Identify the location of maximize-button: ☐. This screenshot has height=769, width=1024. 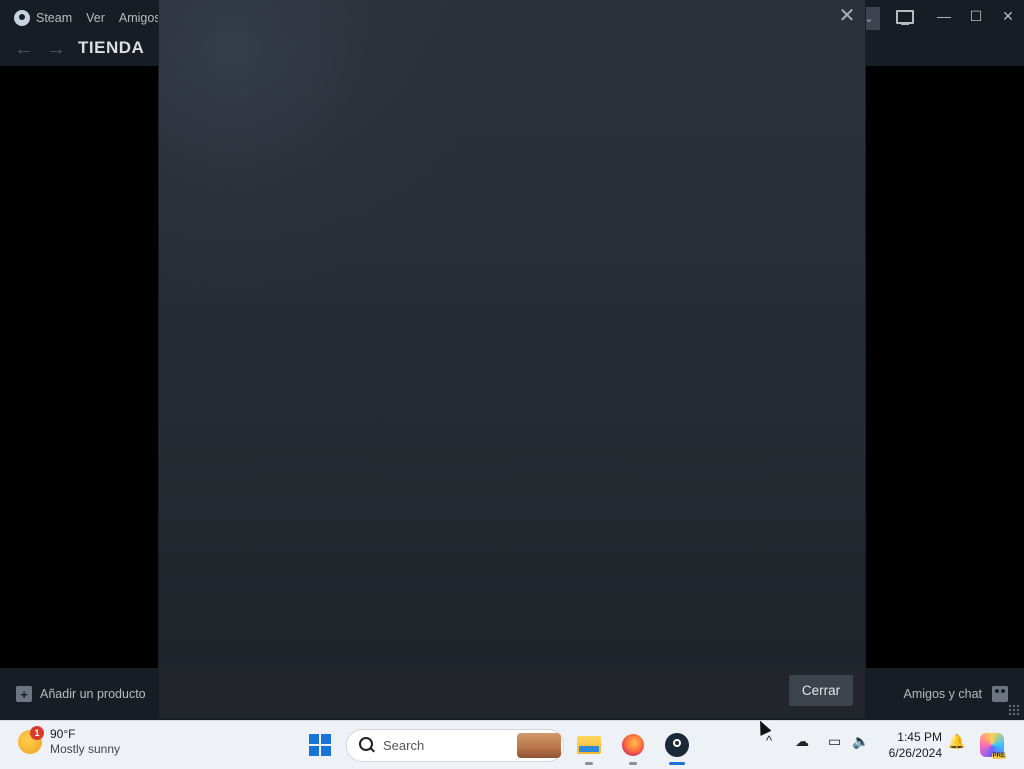
(976, 16).